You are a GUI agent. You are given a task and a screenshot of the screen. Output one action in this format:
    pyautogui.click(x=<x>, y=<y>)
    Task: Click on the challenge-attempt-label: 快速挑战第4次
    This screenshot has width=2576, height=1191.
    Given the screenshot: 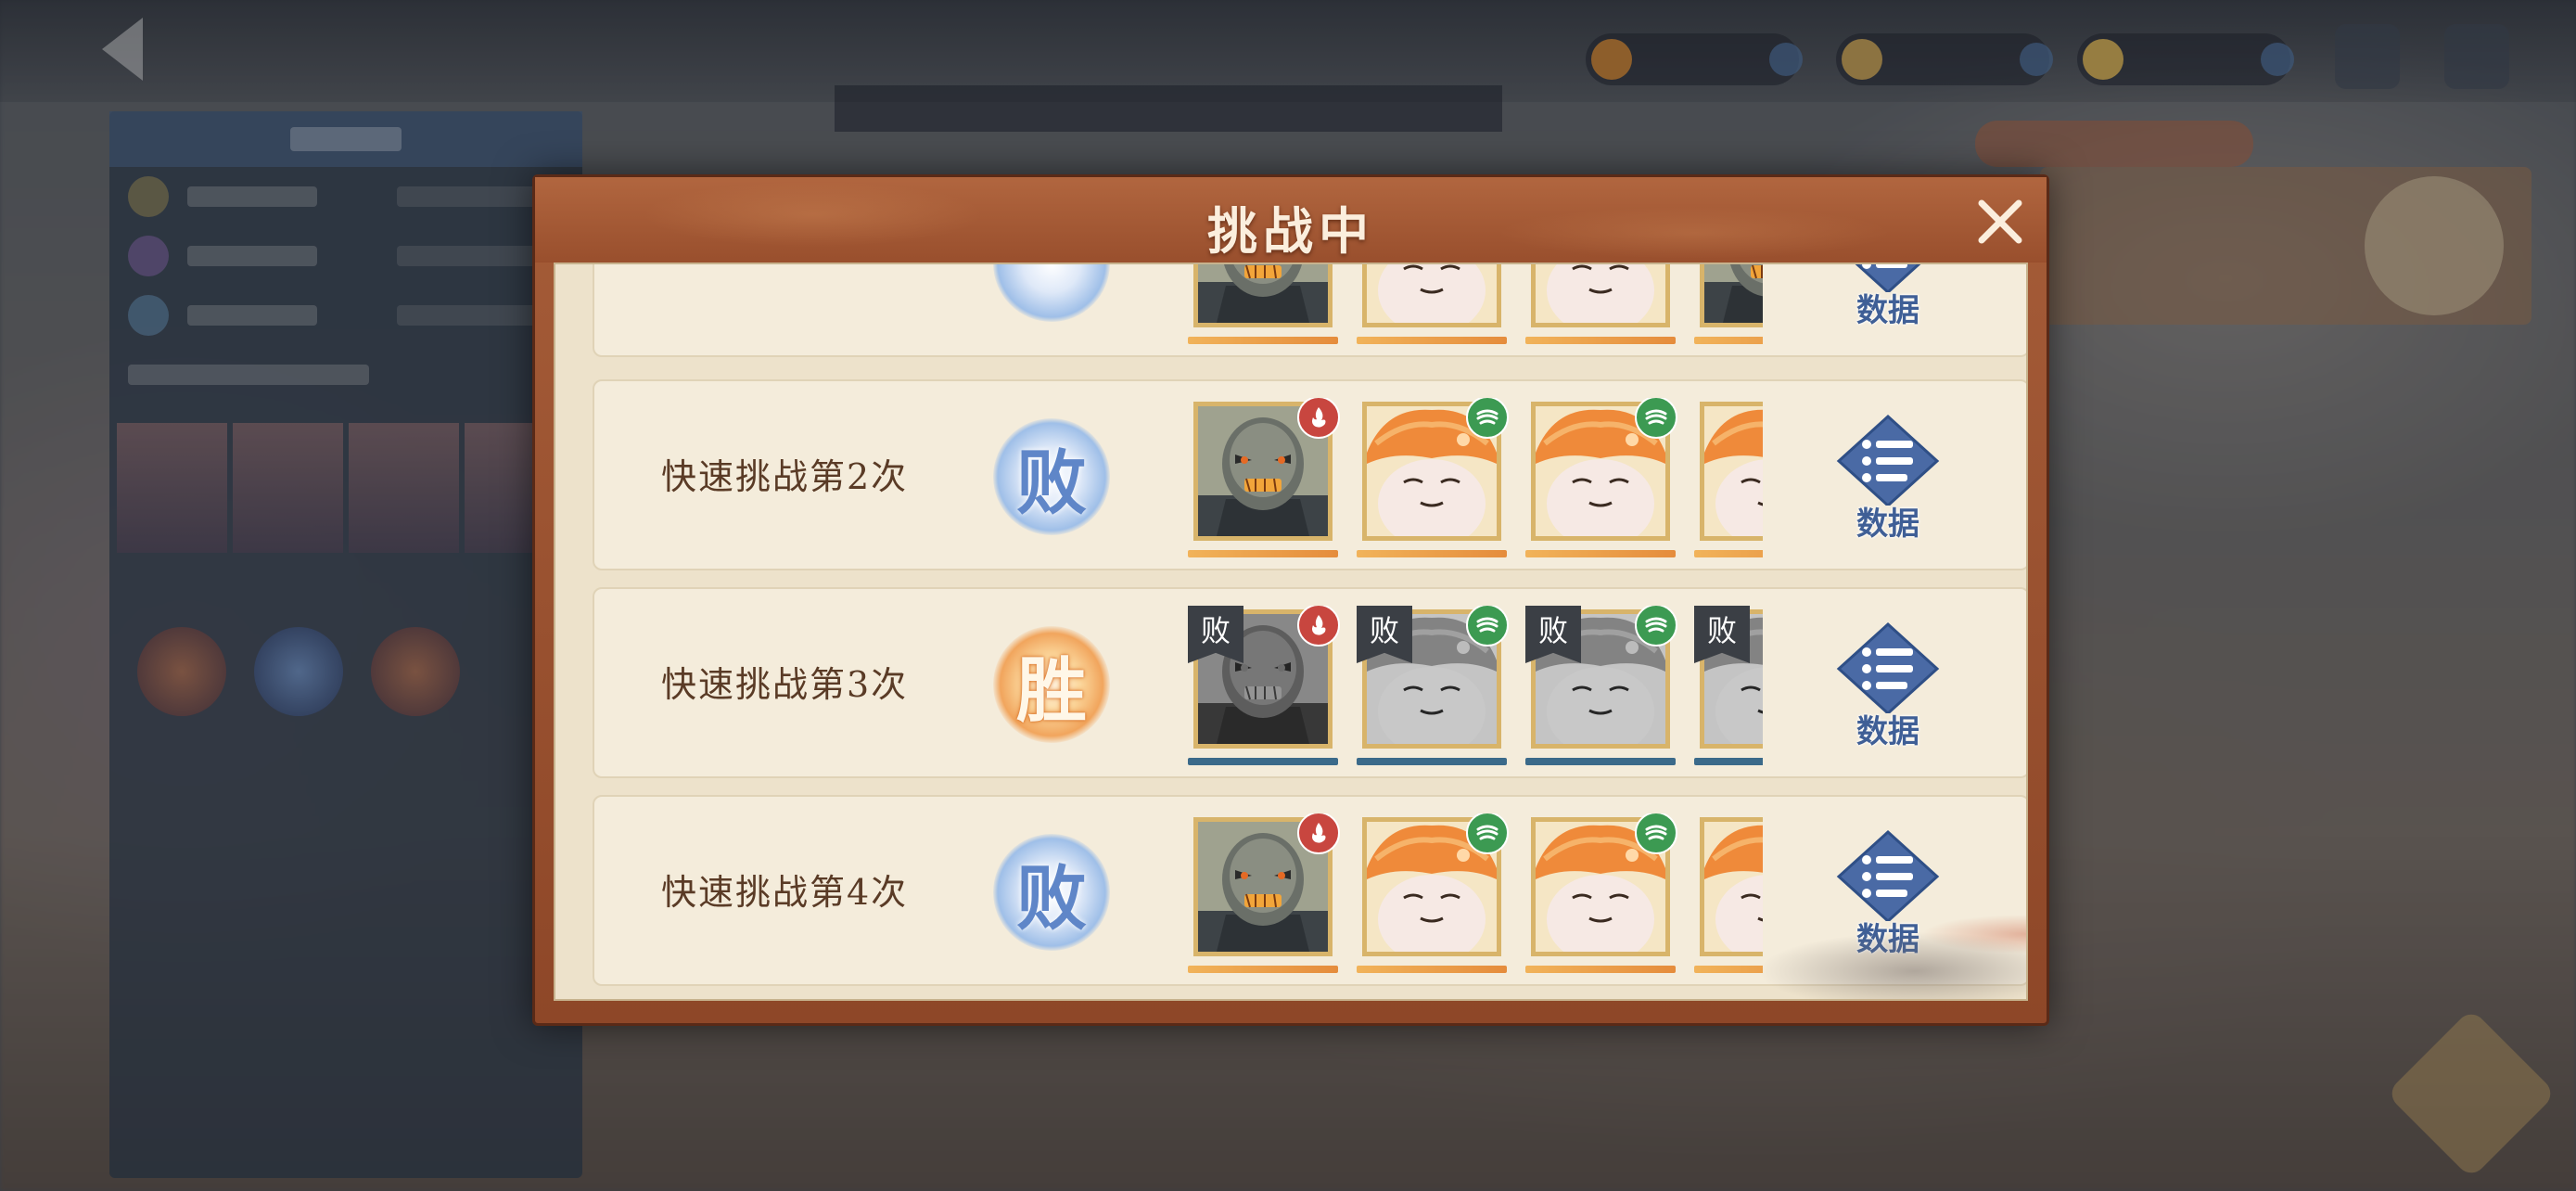 What is the action you would take?
    pyautogui.click(x=785, y=892)
    